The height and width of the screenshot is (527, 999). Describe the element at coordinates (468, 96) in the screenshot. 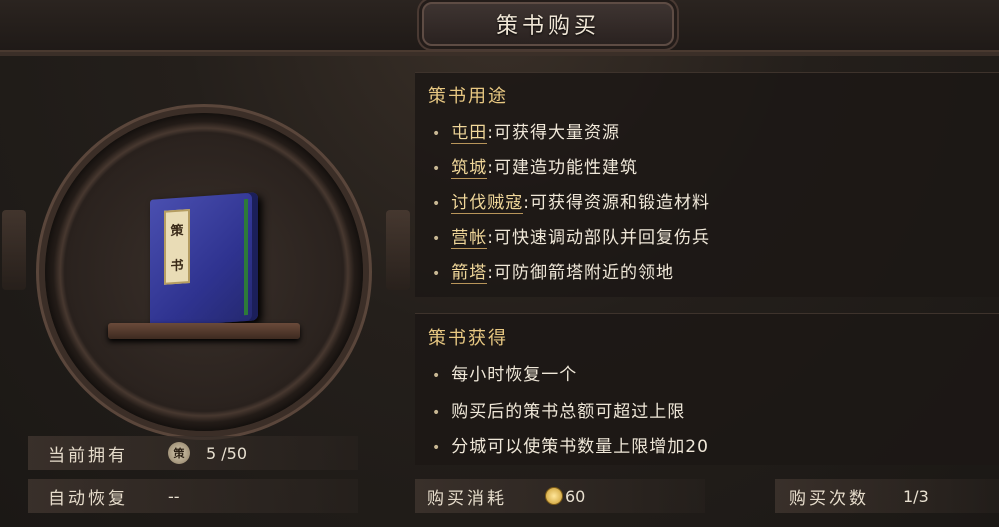

I see `usage-title: 策书用途` at that location.